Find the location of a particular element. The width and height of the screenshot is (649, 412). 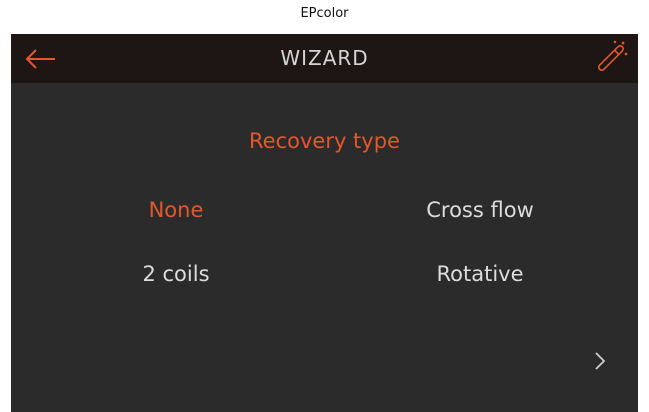

back-arrow-icon is located at coordinates (40, 59).